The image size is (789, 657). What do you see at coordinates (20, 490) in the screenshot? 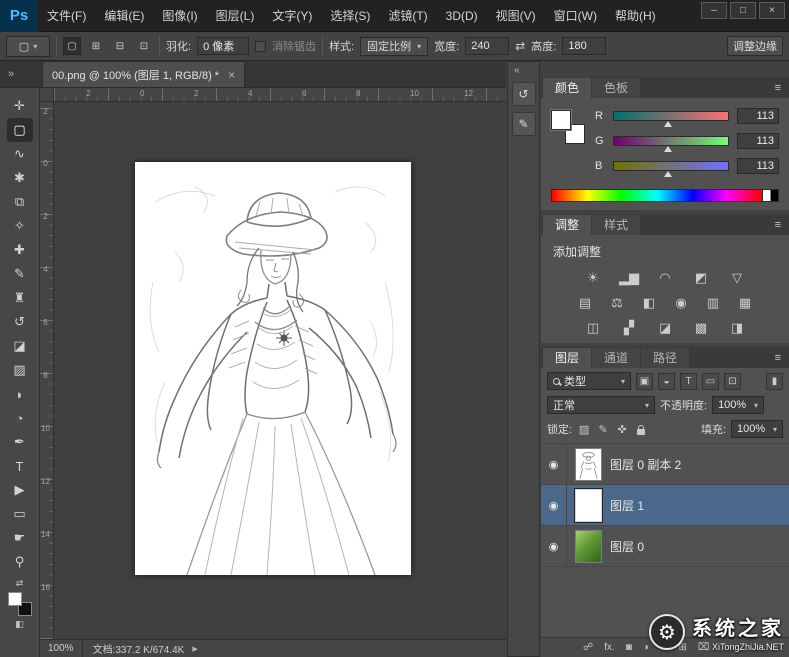
I see `path-selection-tool: ▶` at bounding box center [20, 490].